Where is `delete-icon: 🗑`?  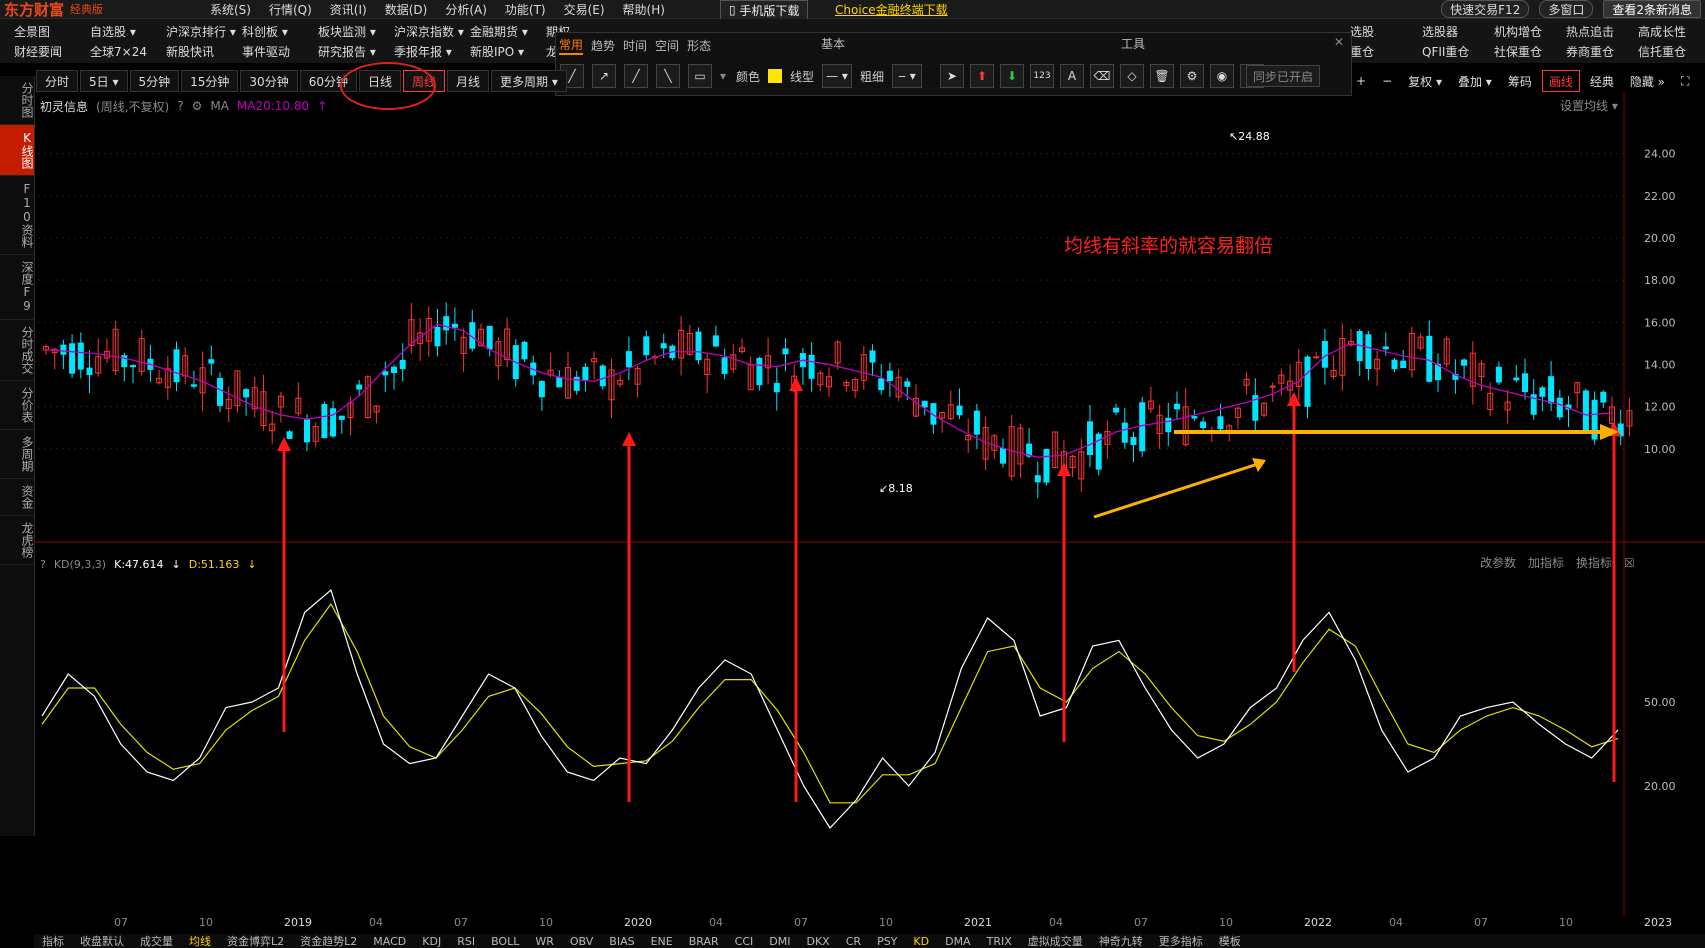
delete-icon: 🗑 is located at coordinates (1162, 76).